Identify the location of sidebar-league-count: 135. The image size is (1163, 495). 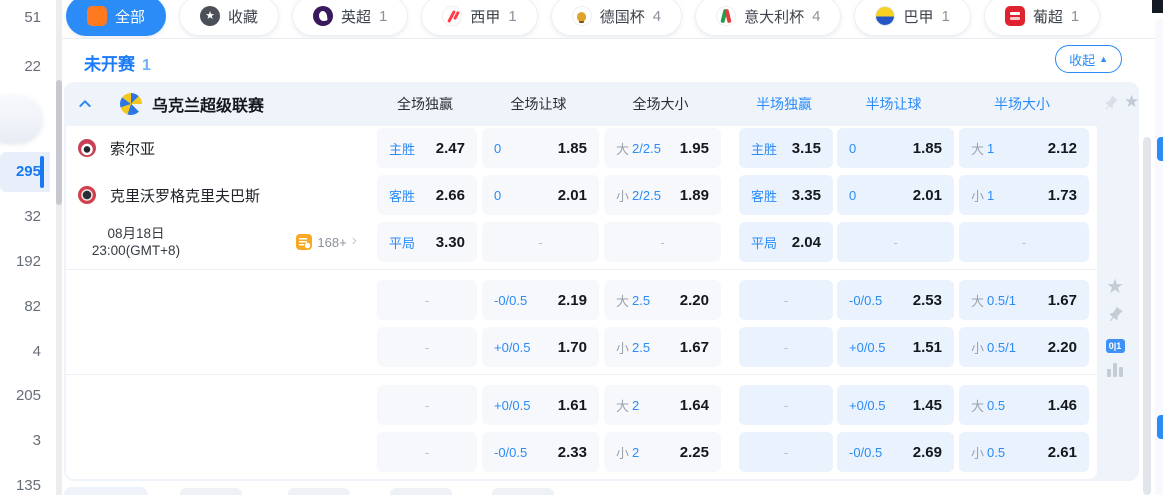
(25, 481).